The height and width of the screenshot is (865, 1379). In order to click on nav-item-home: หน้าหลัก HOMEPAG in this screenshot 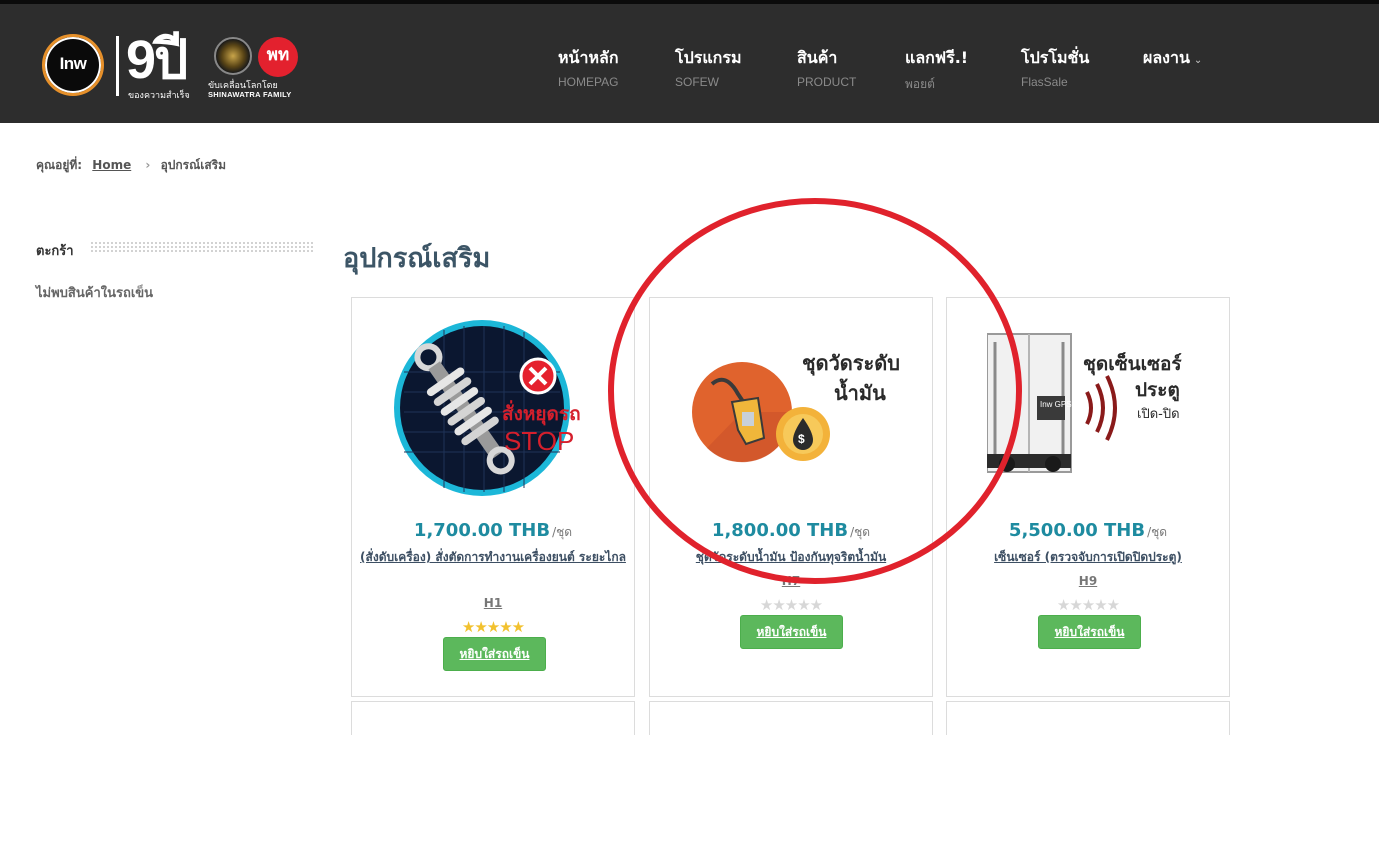, I will do `click(588, 67)`.